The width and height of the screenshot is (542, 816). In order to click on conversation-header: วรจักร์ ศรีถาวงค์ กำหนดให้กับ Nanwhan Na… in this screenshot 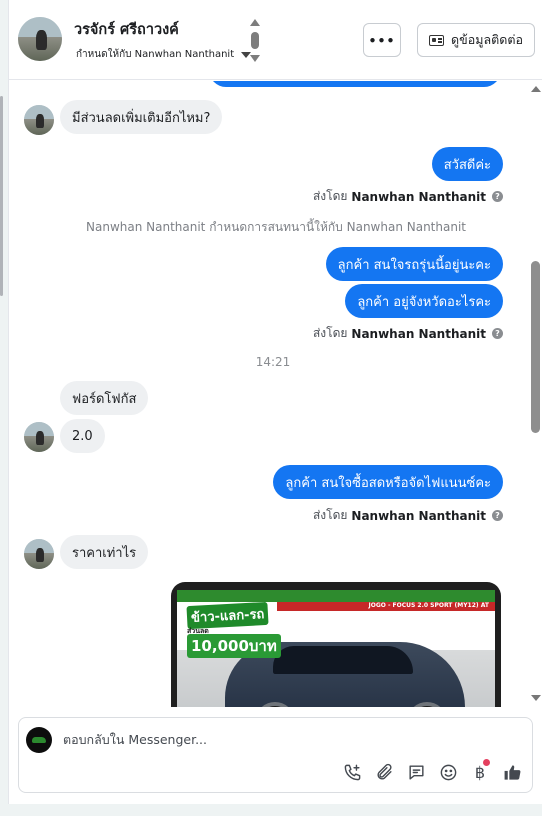, I will do `click(275, 40)`.